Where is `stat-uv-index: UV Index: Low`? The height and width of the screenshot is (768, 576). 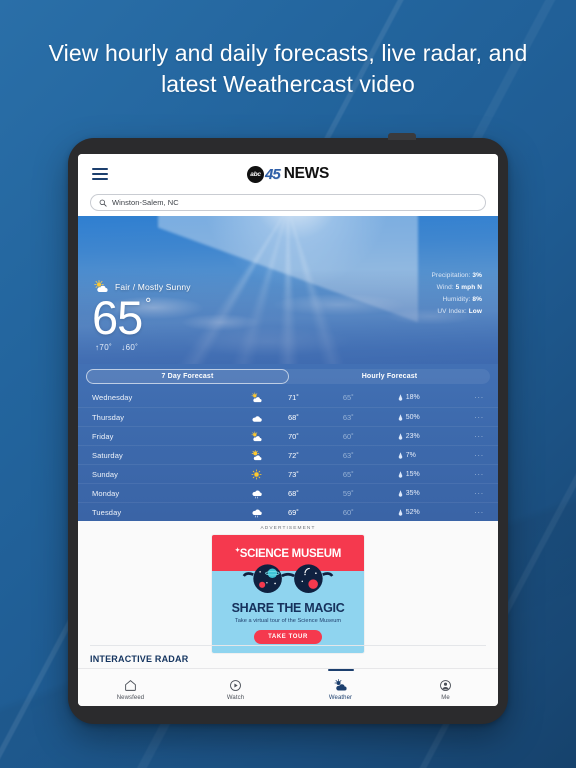
stat-uv-index: UV Index: Low is located at coordinates (457, 311).